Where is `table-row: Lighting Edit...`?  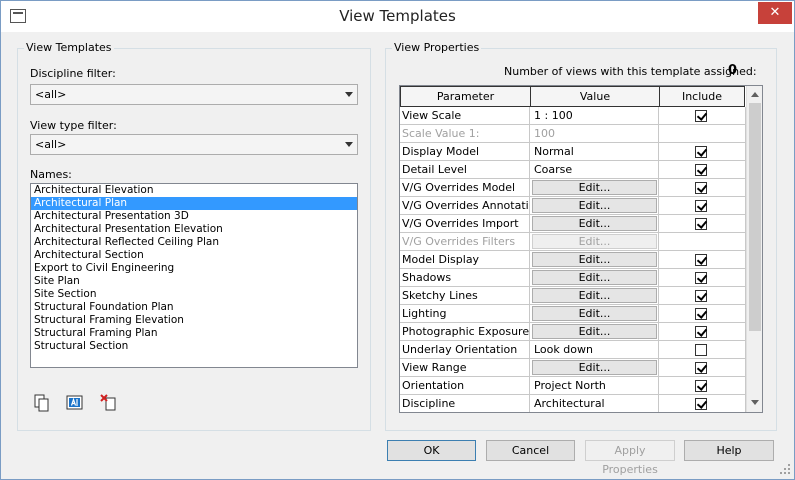
table-row: Lighting Edit... is located at coordinates (573, 314).